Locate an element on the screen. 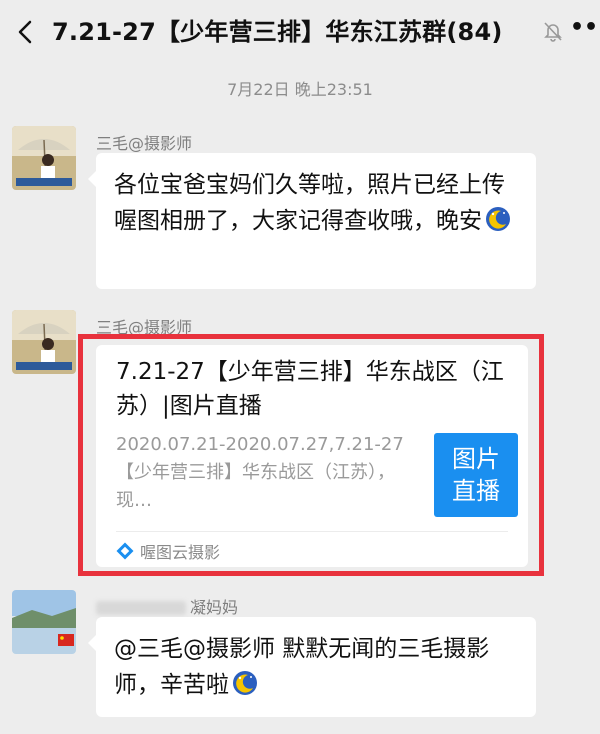  message-bubble: 各位宝爸宝妈们久等啦，照片已经上传喔图相册了，大家记得查收哦，晚安 is located at coordinates (312, 221).